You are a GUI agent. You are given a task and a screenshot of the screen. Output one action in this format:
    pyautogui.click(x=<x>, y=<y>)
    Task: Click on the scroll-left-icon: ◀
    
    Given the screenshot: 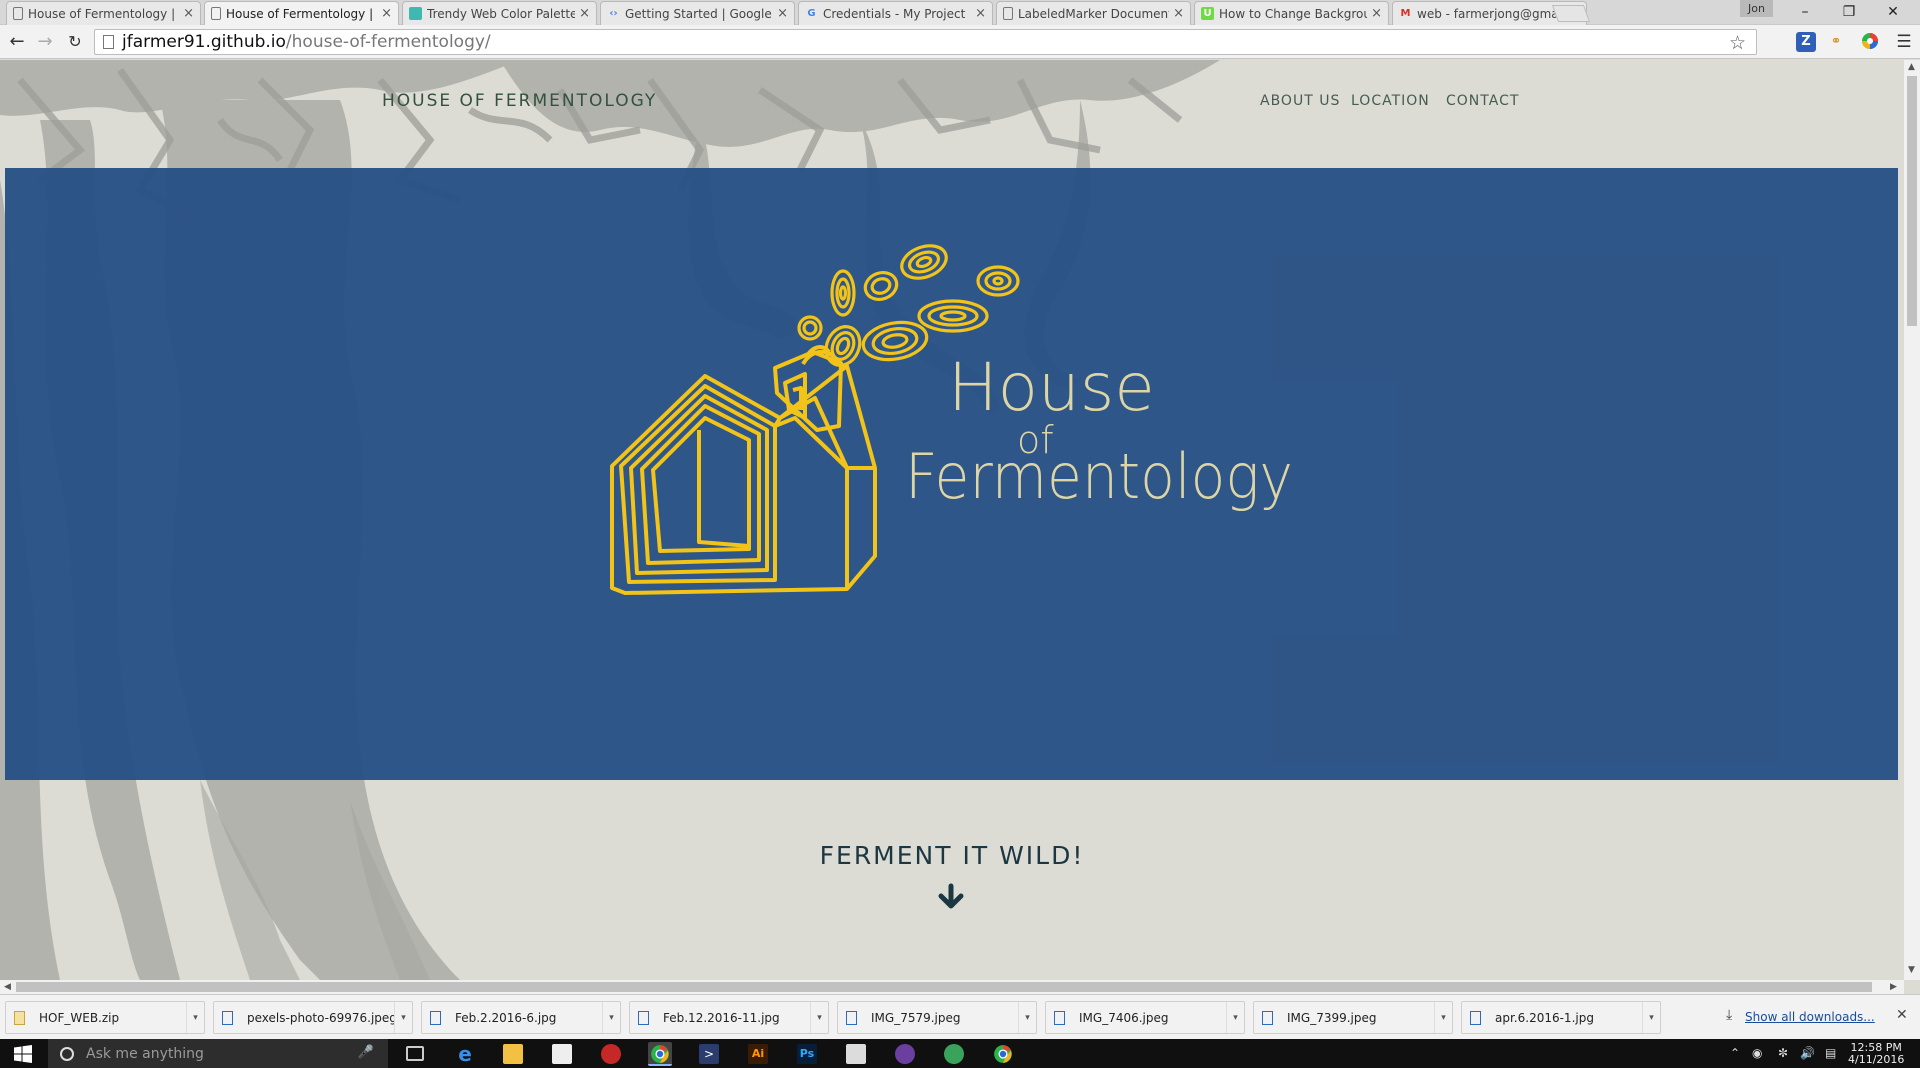 What is the action you would take?
    pyautogui.click(x=7, y=987)
    